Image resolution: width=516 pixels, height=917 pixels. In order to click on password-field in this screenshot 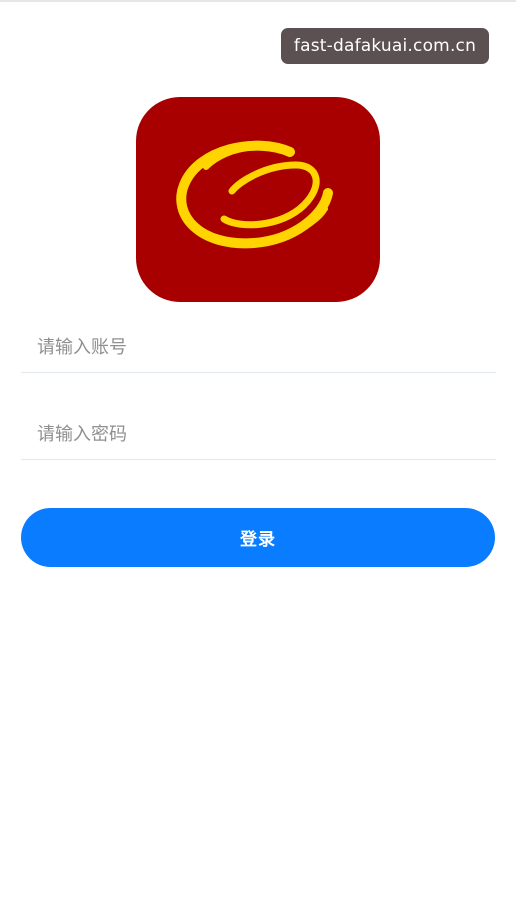, I will do `click(258, 434)`.